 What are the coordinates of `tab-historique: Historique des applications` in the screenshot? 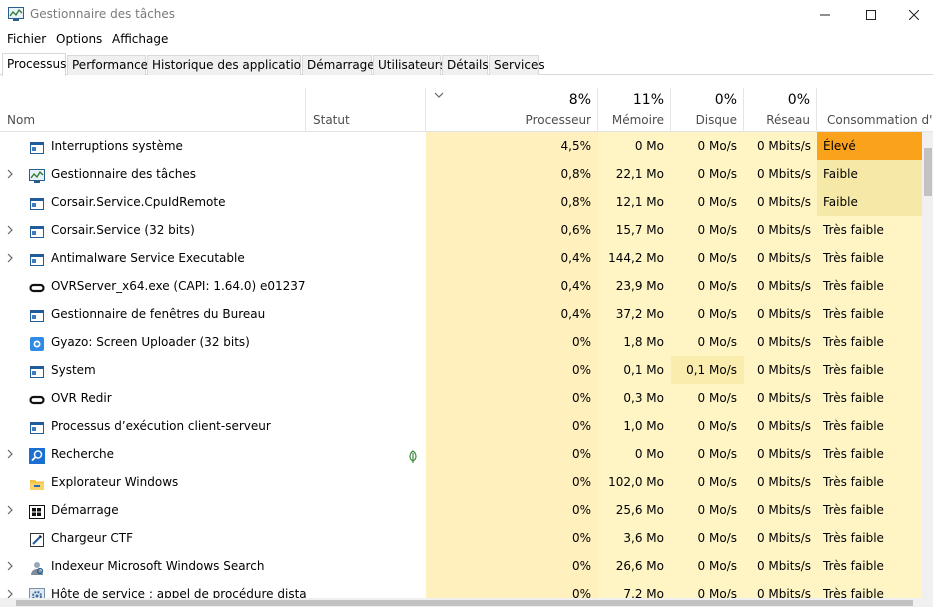 It's located at (231, 65).